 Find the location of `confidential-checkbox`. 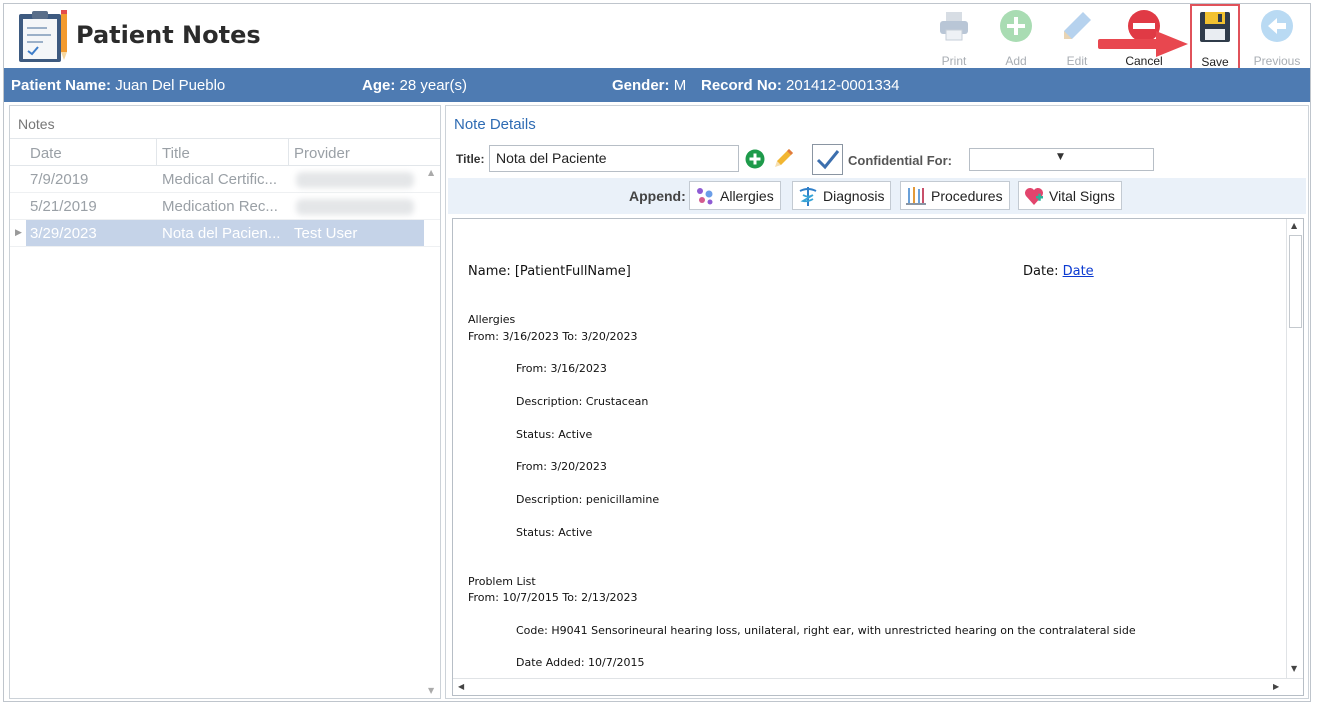

confidential-checkbox is located at coordinates (827, 159).